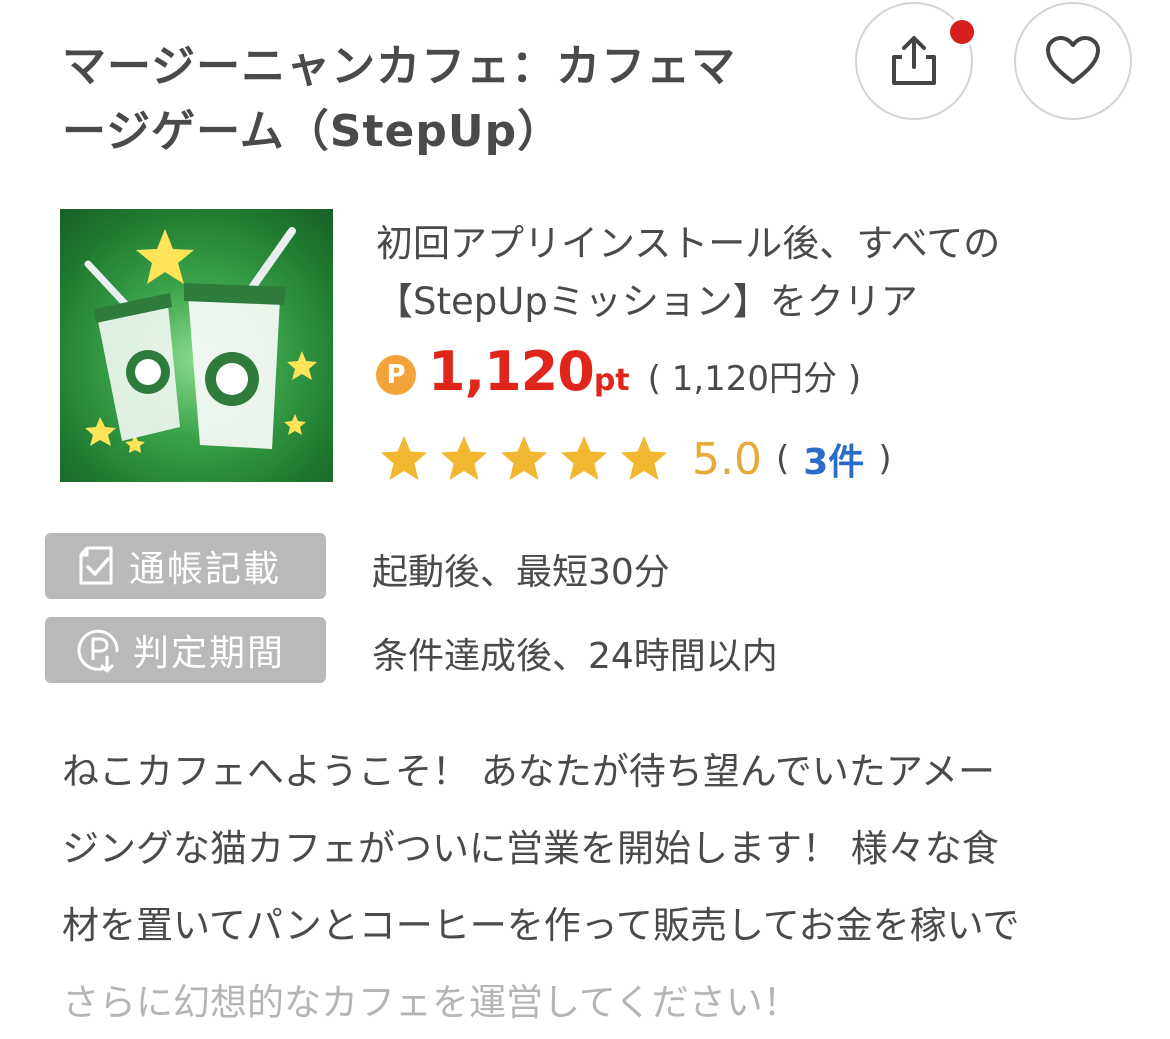 This screenshot has width=1170, height=1039. What do you see at coordinates (396, 375) in the screenshot?
I see `points-badge-icon: P` at bounding box center [396, 375].